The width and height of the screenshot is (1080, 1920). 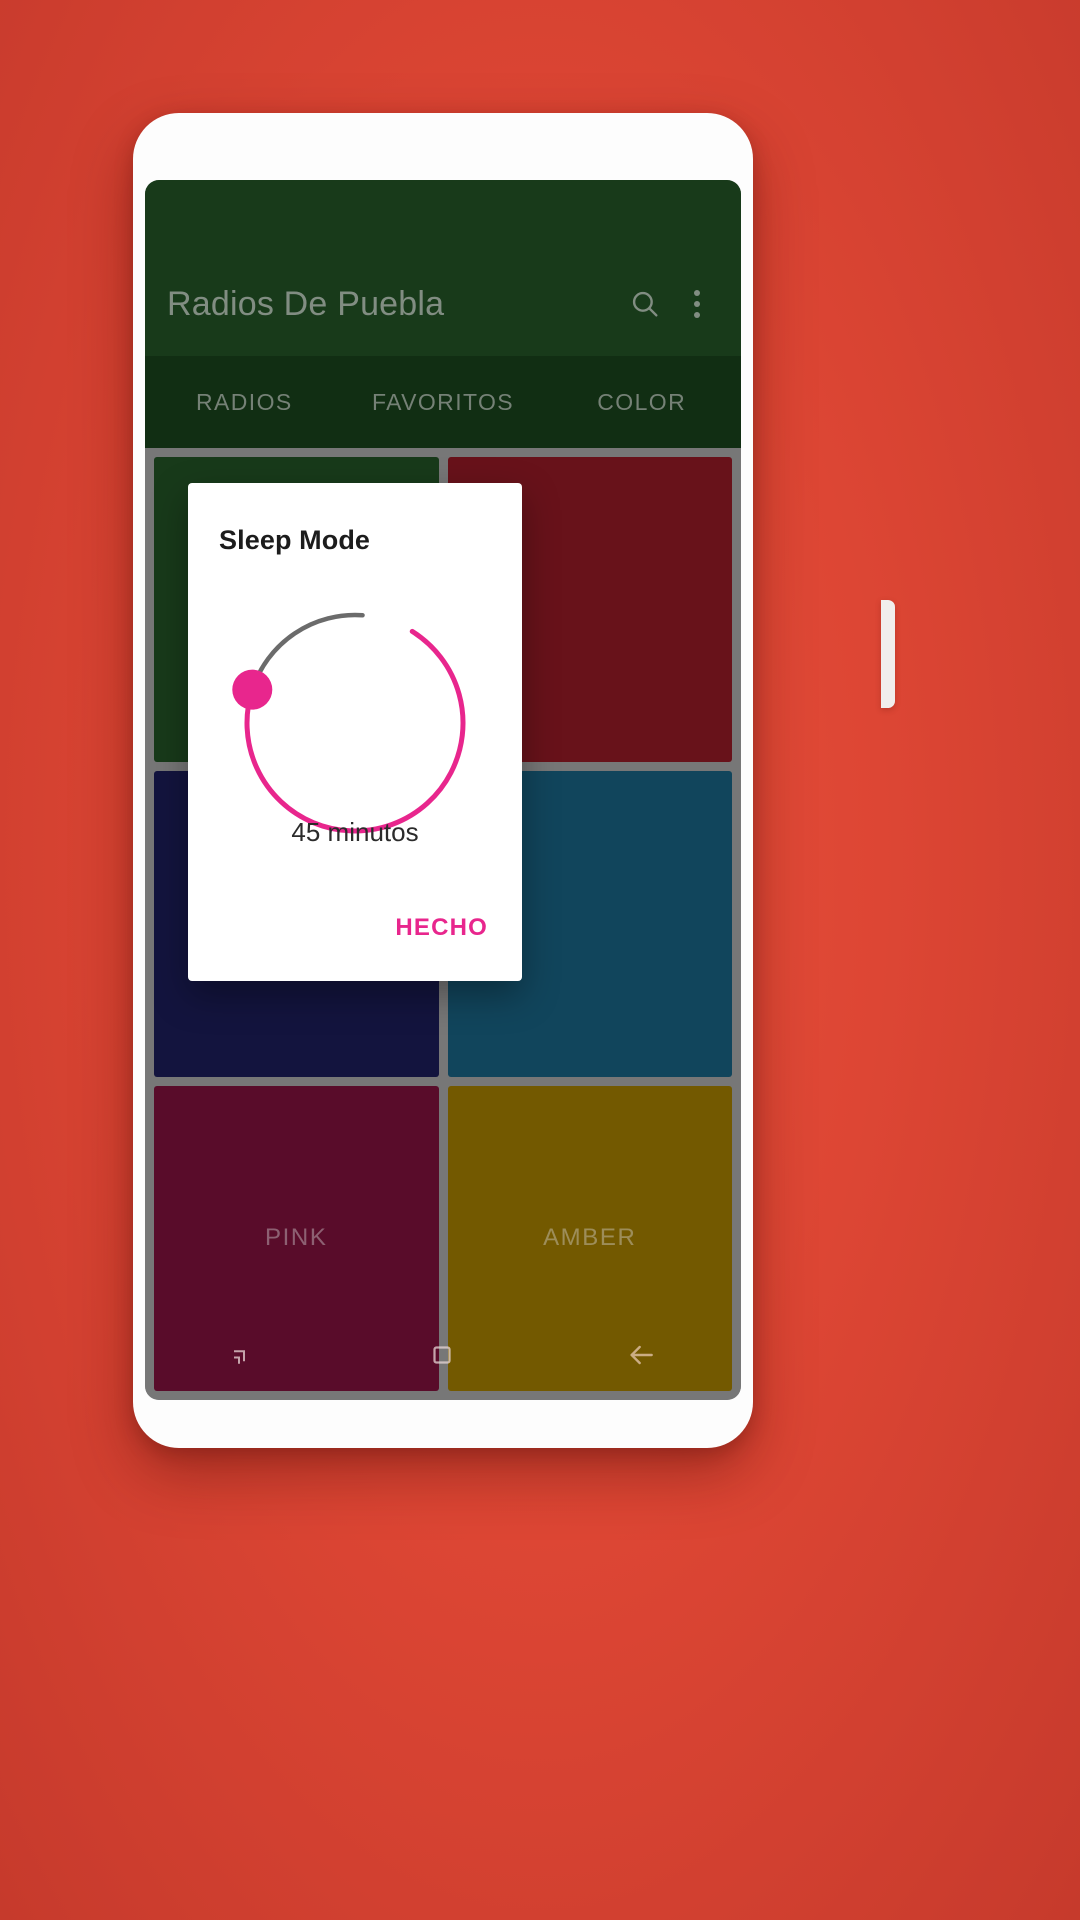 What do you see at coordinates (252, 689) in the screenshot?
I see `timer-thumb-handle` at bounding box center [252, 689].